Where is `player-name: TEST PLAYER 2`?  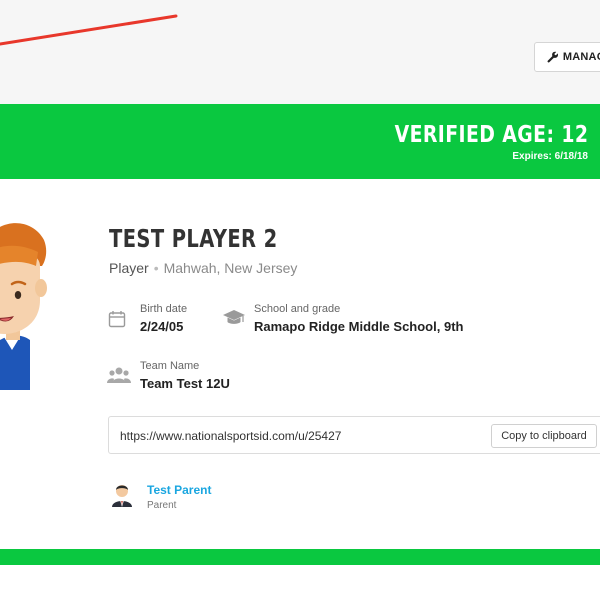 player-name: TEST PLAYER 2 is located at coordinates (193, 238).